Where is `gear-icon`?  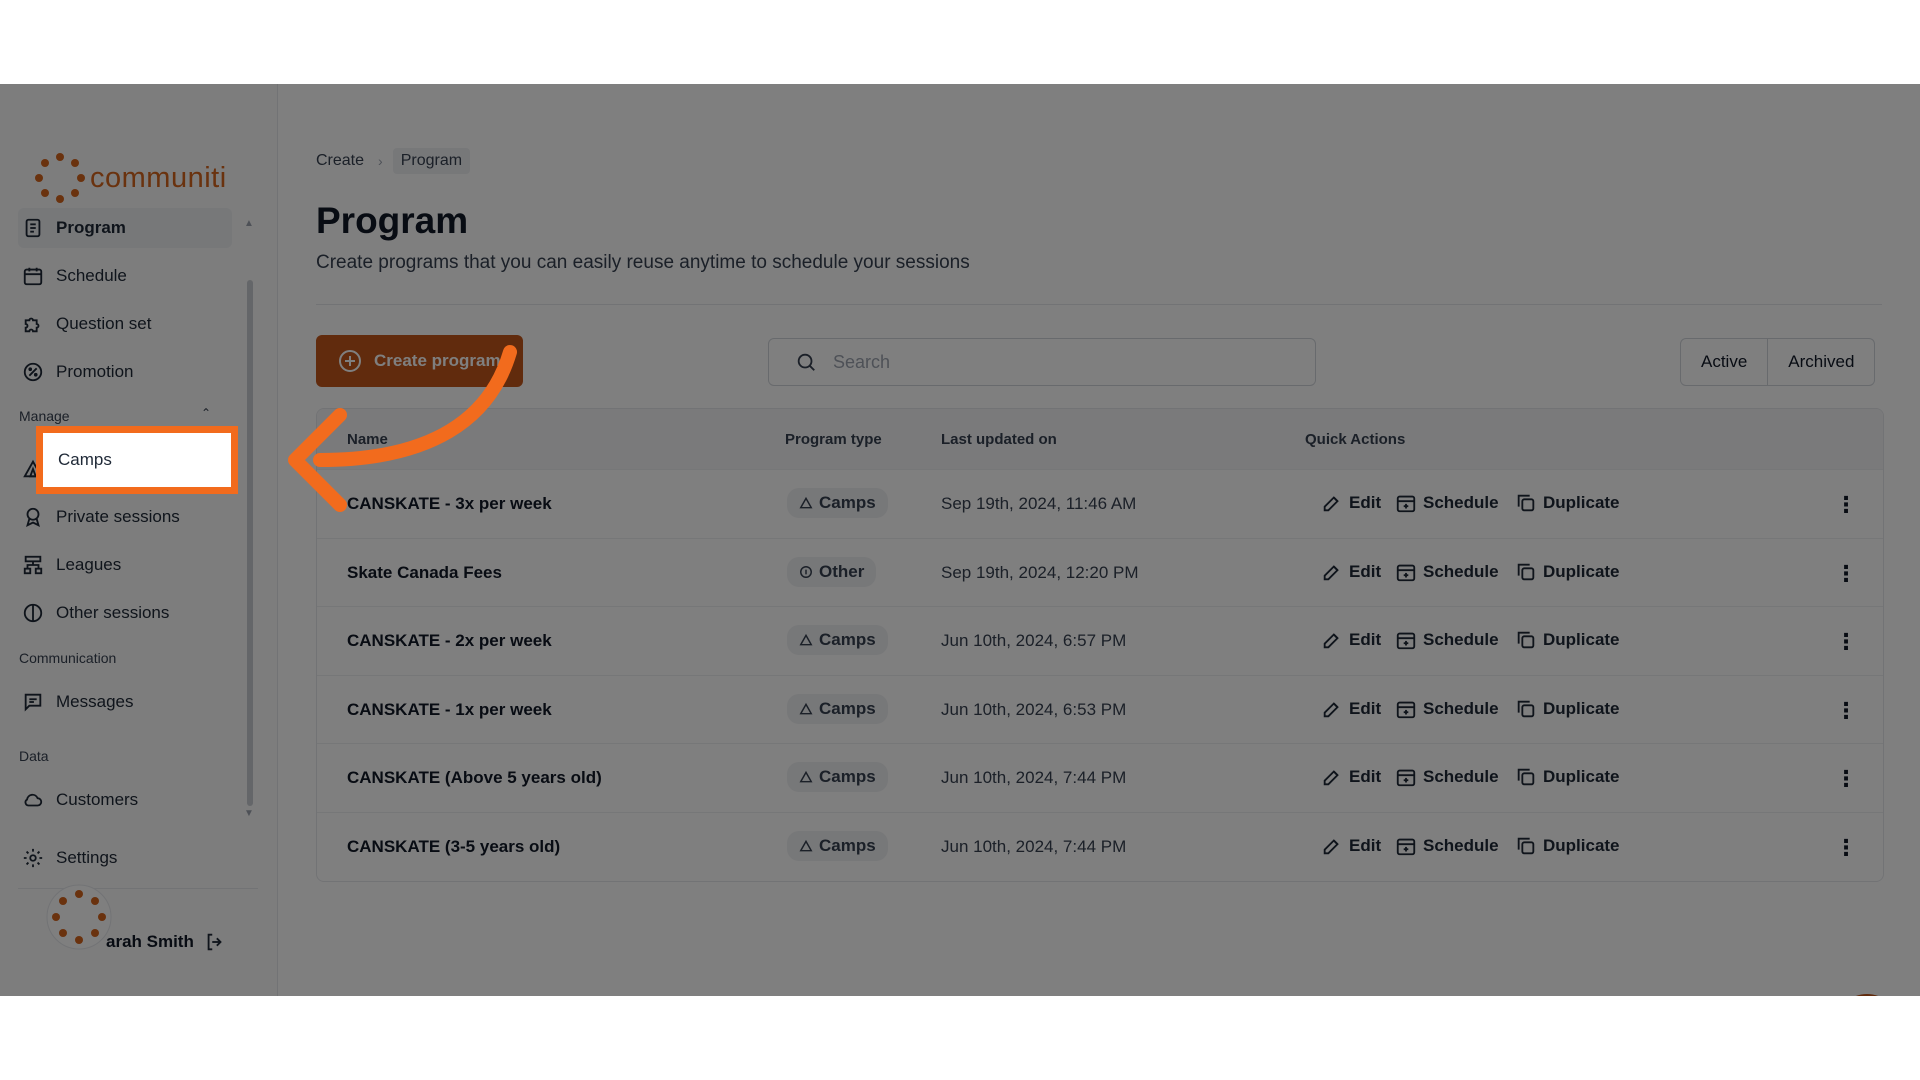 gear-icon is located at coordinates (33, 858).